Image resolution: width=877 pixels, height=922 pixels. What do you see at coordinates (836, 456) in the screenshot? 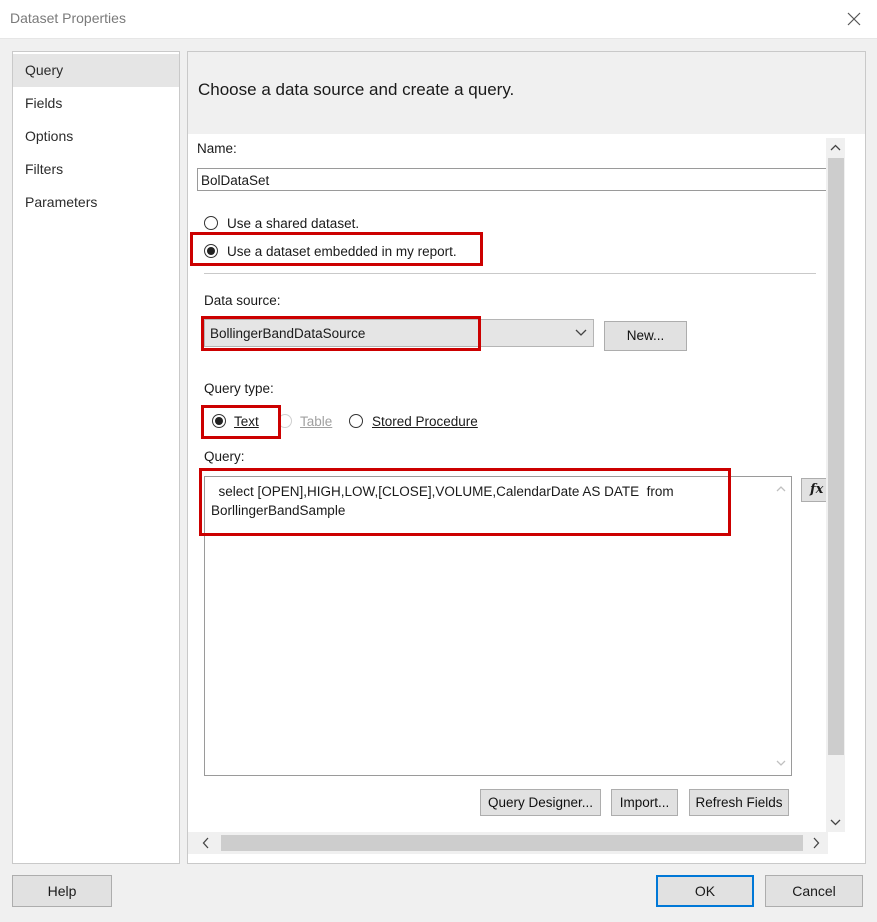
I see `vertical-scroll-thumb` at bounding box center [836, 456].